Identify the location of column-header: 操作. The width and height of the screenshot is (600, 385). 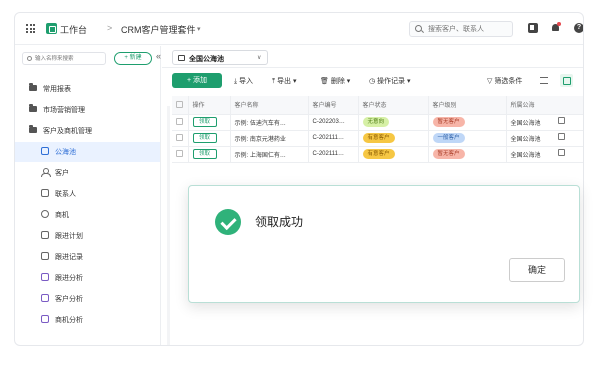
(209, 105).